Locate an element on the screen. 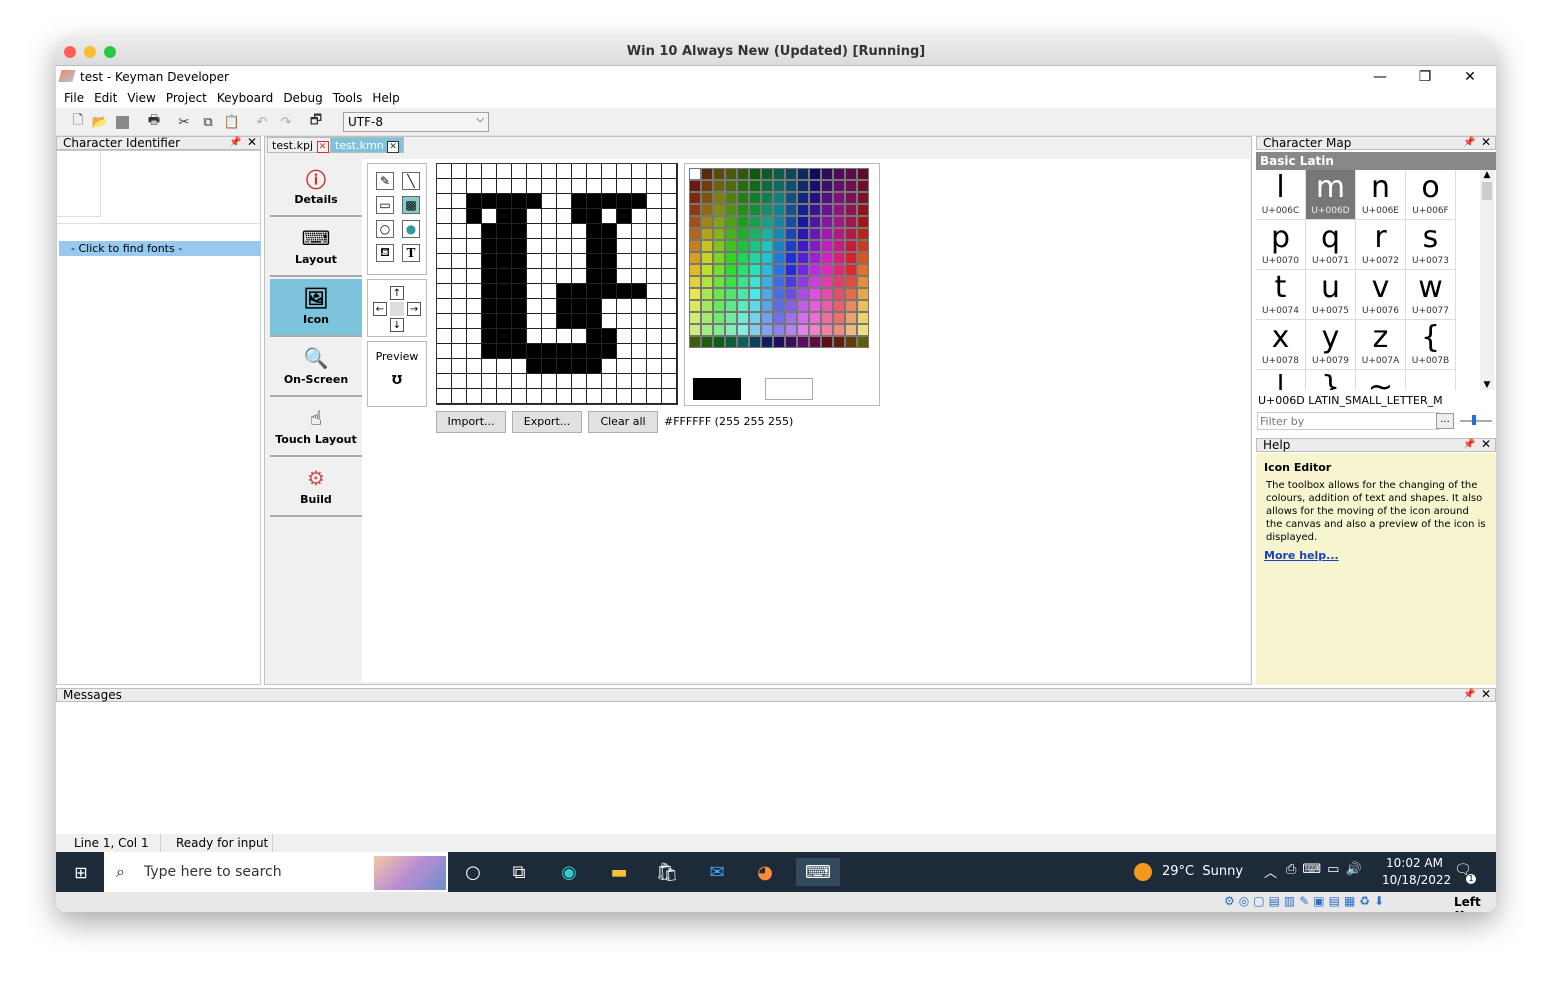 The image size is (1552, 987). open-folder-icon: 📂 is located at coordinates (100, 122).